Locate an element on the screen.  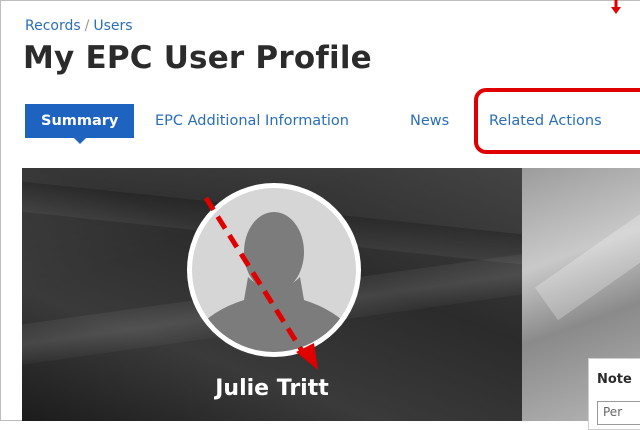
red-down-arrow-icon is located at coordinates (616, 7).